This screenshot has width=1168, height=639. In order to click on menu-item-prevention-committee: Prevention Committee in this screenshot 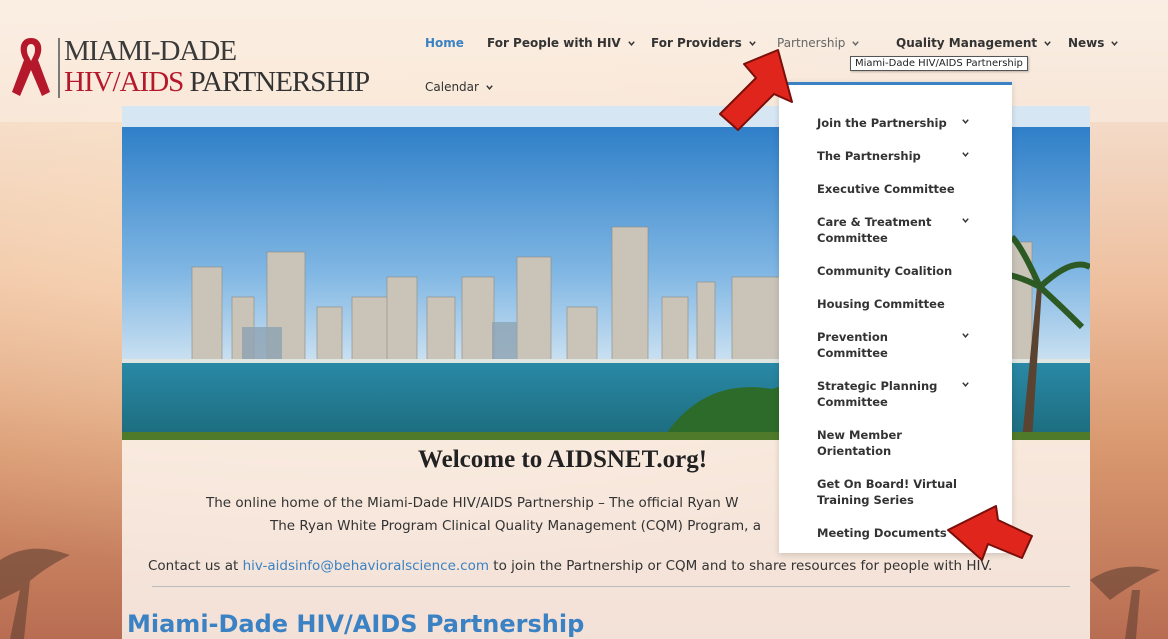, I will do `click(862, 345)`.